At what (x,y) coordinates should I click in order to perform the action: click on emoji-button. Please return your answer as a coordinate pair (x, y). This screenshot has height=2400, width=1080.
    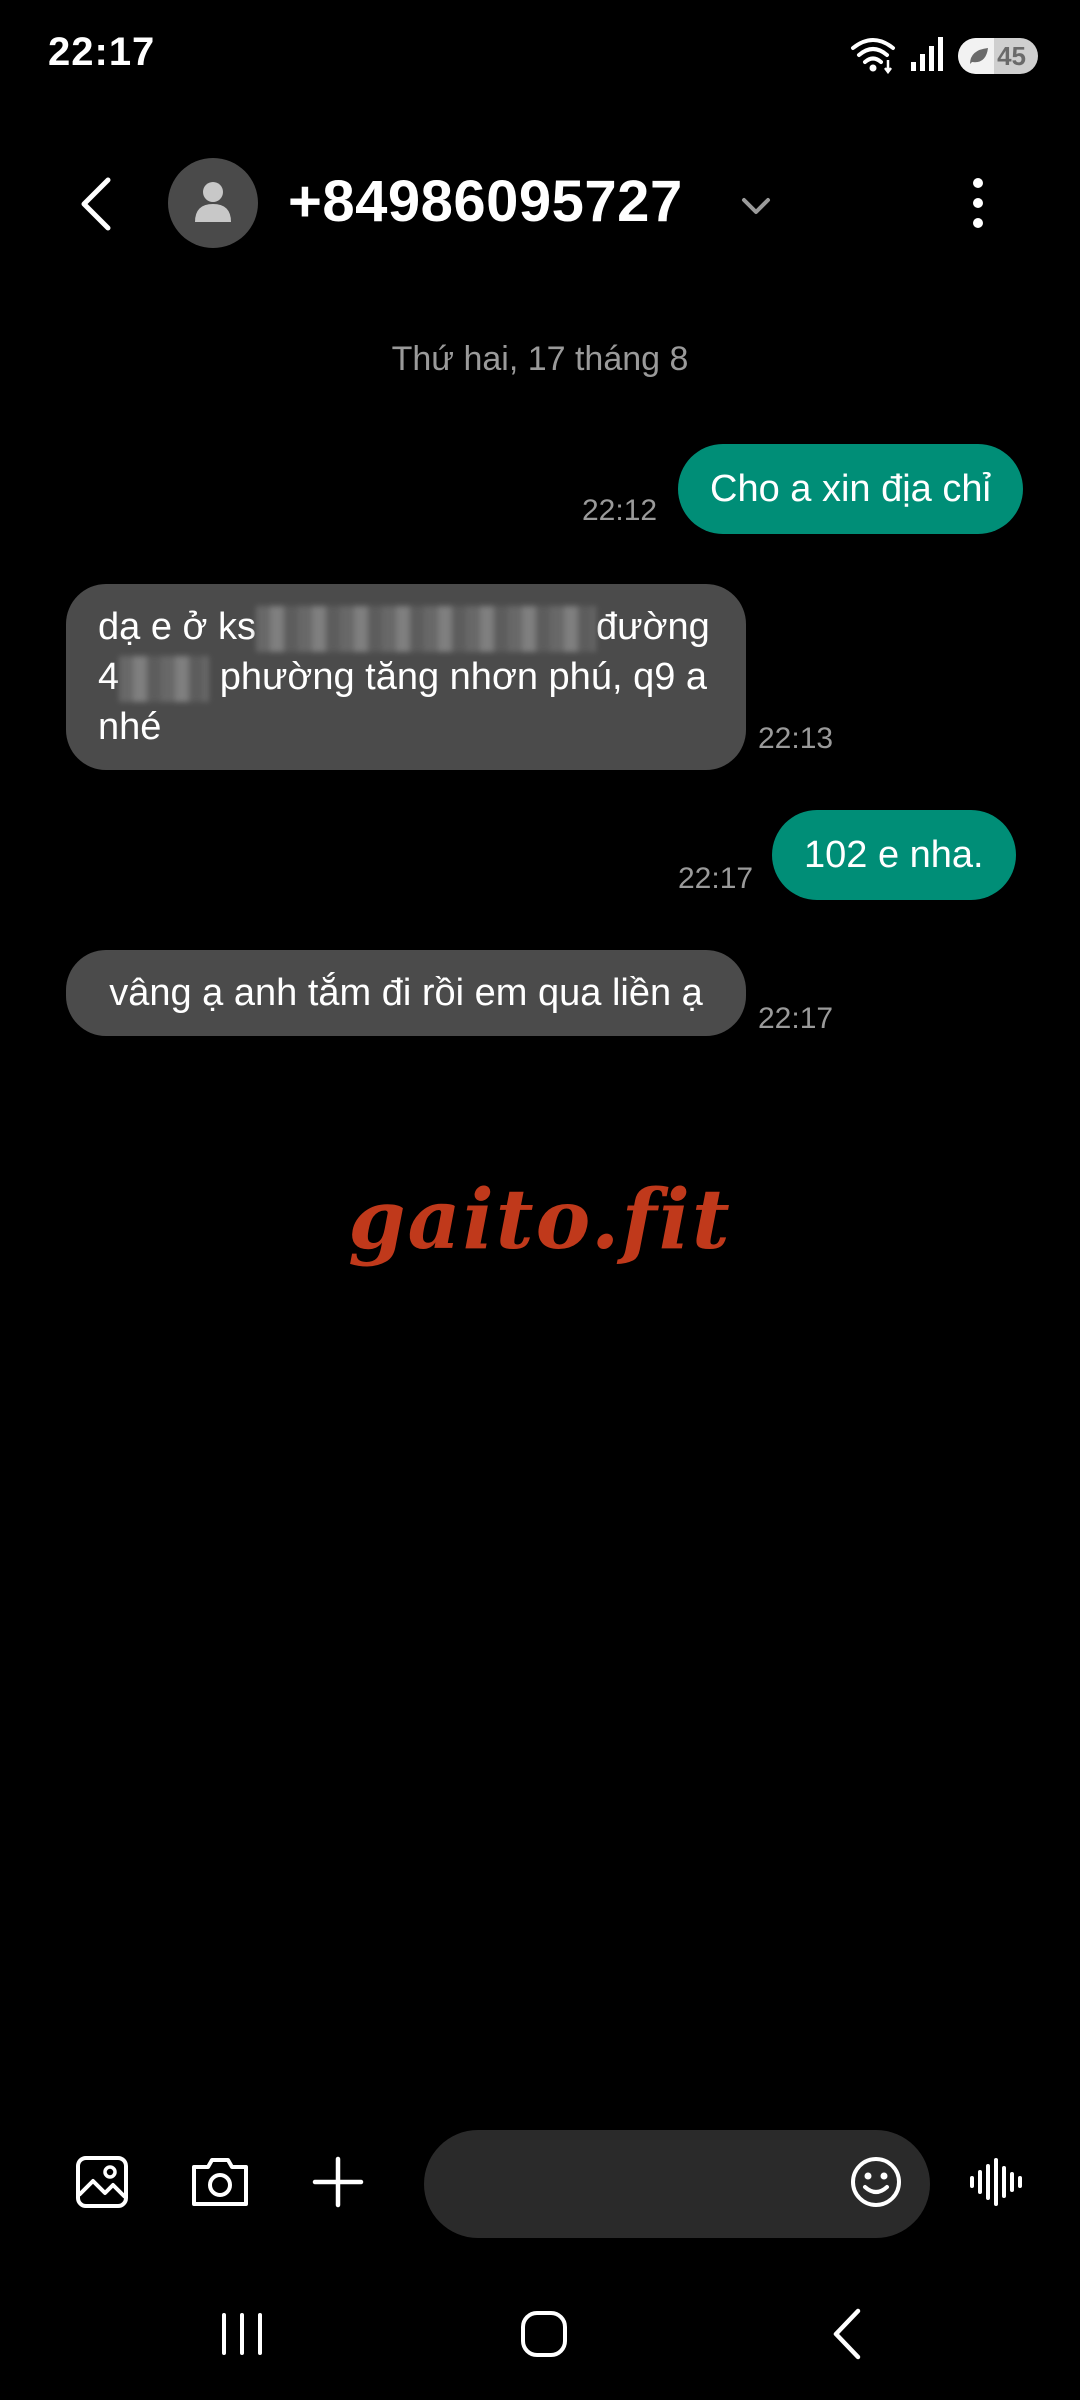
    Looking at the image, I should click on (876, 2184).